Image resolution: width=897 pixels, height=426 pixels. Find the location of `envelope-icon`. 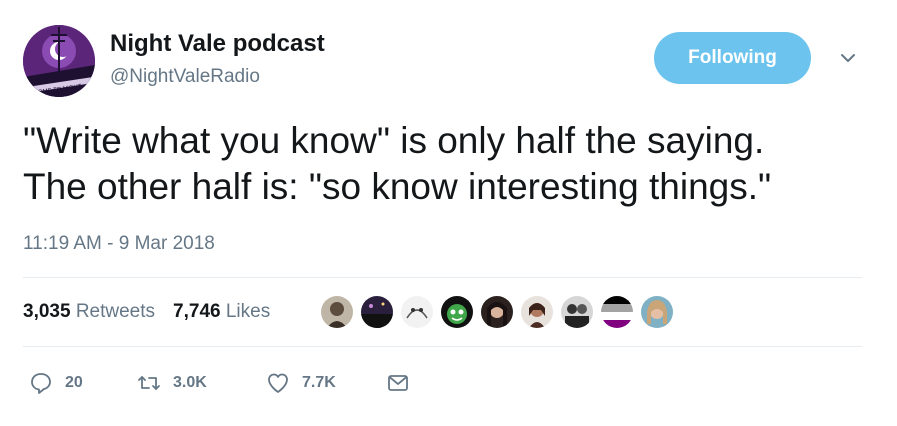

envelope-icon is located at coordinates (398, 383).